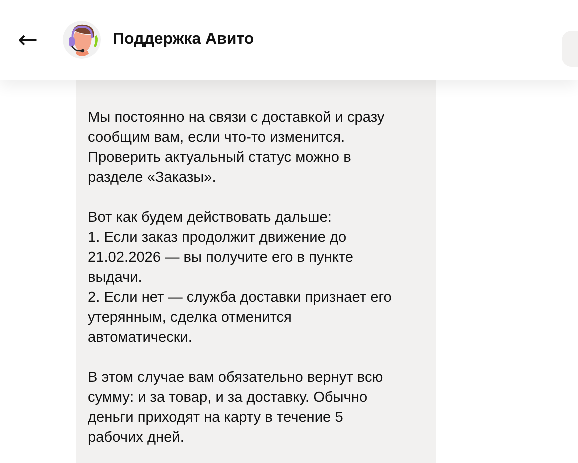 This screenshot has width=578, height=463. Describe the element at coordinates (236, 408) in the screenshot. I see `message-paragraph: В этом случае вам обязательно вернут всю сумму: и за товар, и за доставку. Обычно деньги приходят на карту в течение 5 рабочих дней.` at that location.